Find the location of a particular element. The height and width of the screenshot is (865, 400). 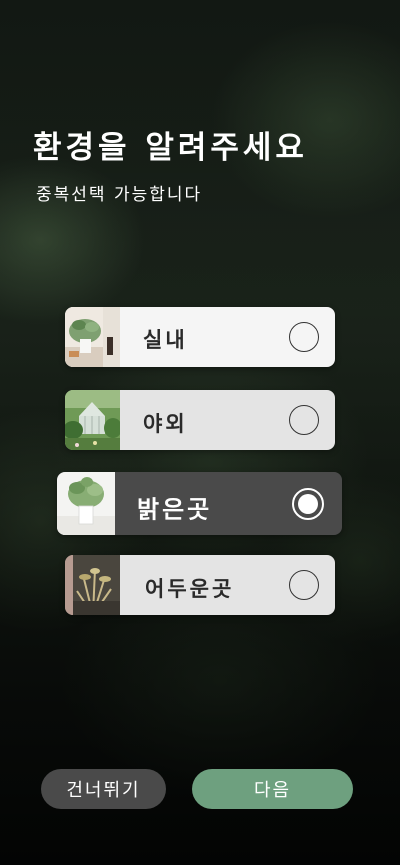

page-title: 환경을 알려주세요 is located at coordinates (170, 148).